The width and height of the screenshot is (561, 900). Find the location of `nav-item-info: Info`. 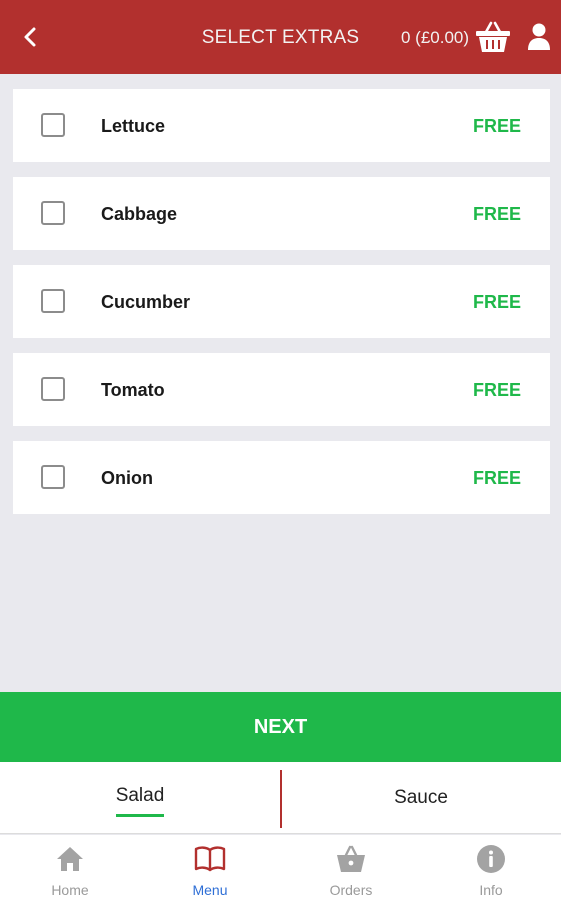

nav-item-info: Info is located at coordinates (491, 867).